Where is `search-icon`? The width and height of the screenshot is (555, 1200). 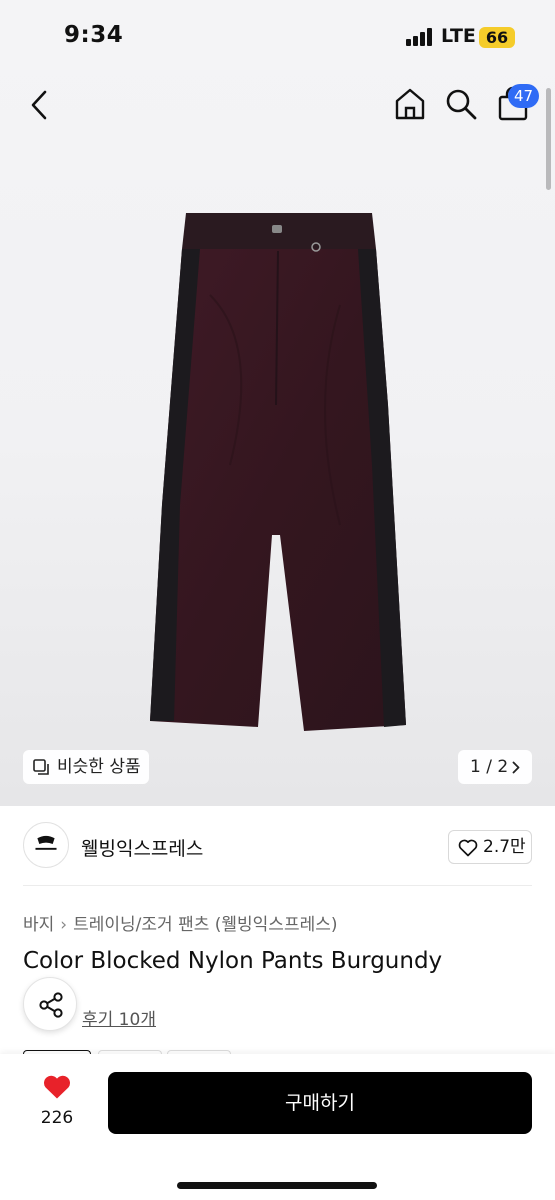 search-icon is located at coordinates (461, 104).